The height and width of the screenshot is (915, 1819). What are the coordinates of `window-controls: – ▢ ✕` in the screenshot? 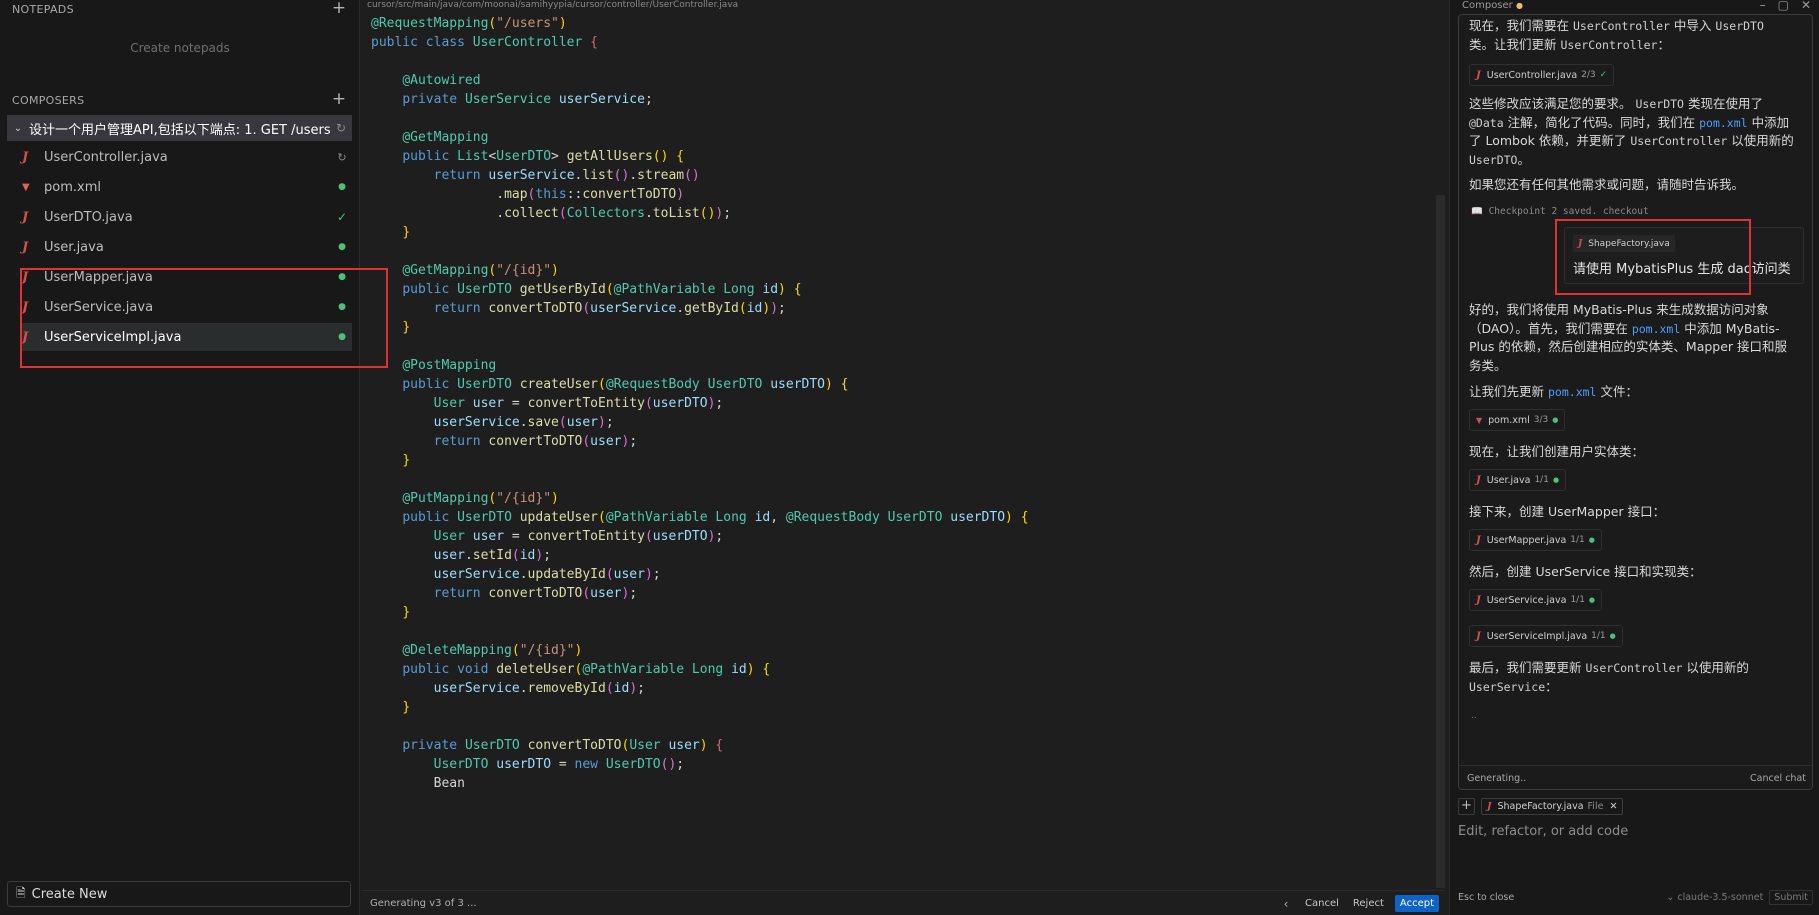 It's located at (1785, 6).